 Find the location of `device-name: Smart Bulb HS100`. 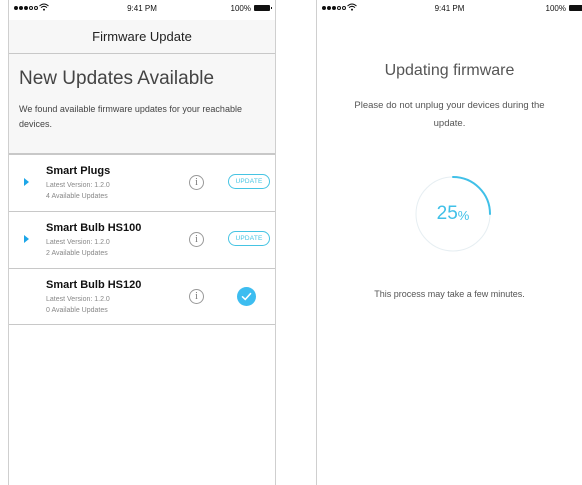

device-name: Smart Bulb HS100 is located at coordinates (94, 228).